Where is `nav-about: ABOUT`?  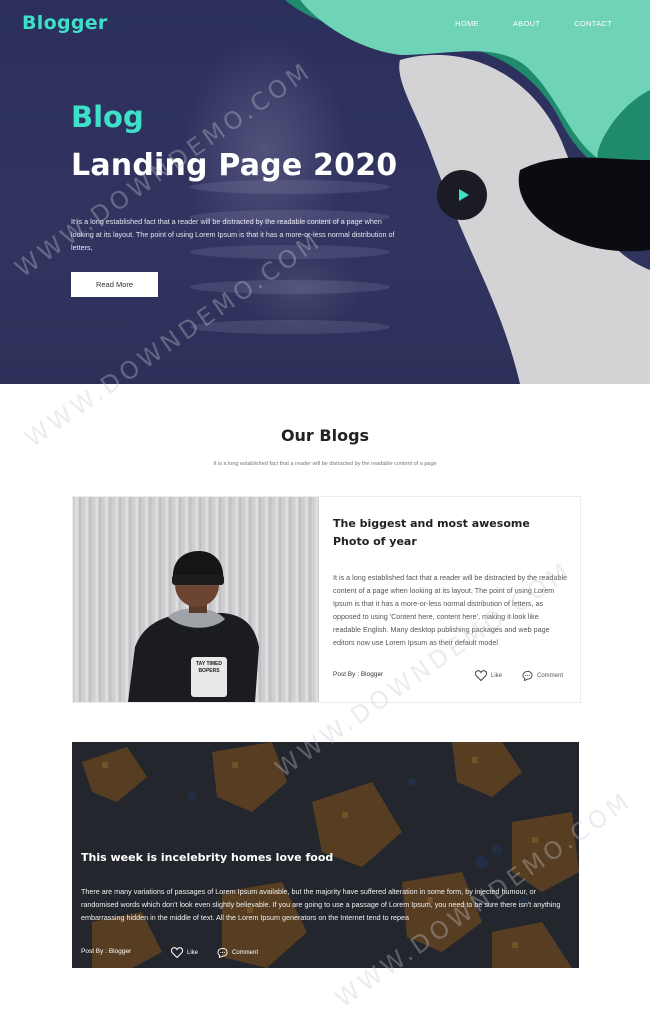 nav-about: ABOUT is located at coordinates (526, 23).